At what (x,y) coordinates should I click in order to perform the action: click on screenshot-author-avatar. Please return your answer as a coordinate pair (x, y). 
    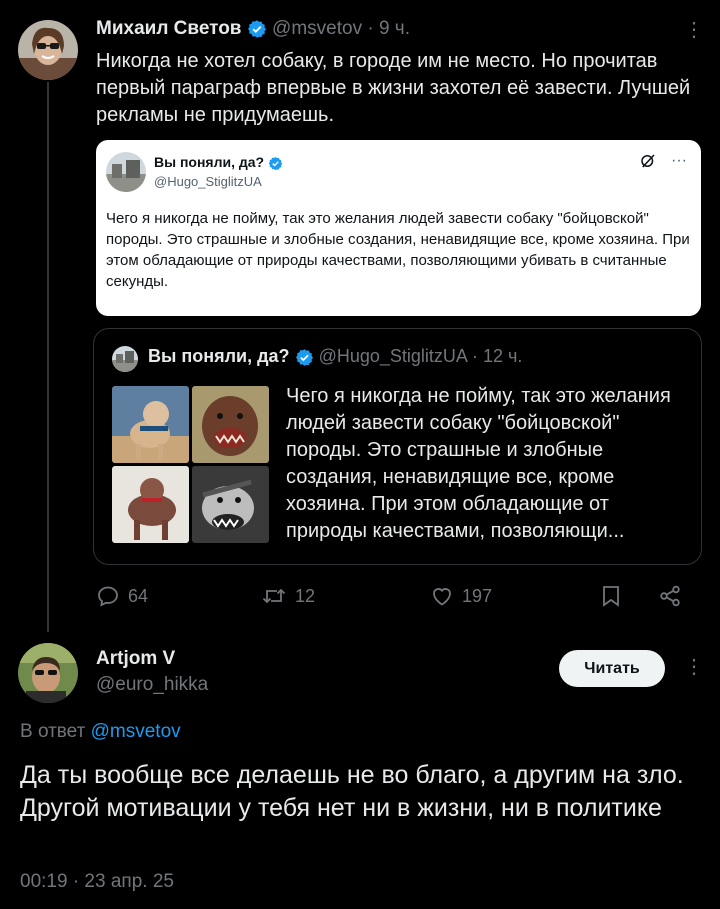
    Looking at the image, I should click on (126, 172).